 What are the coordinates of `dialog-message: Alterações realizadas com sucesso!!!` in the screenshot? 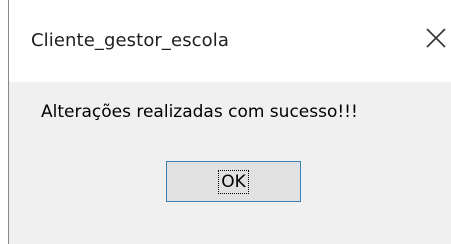 It's located at (199, 112).